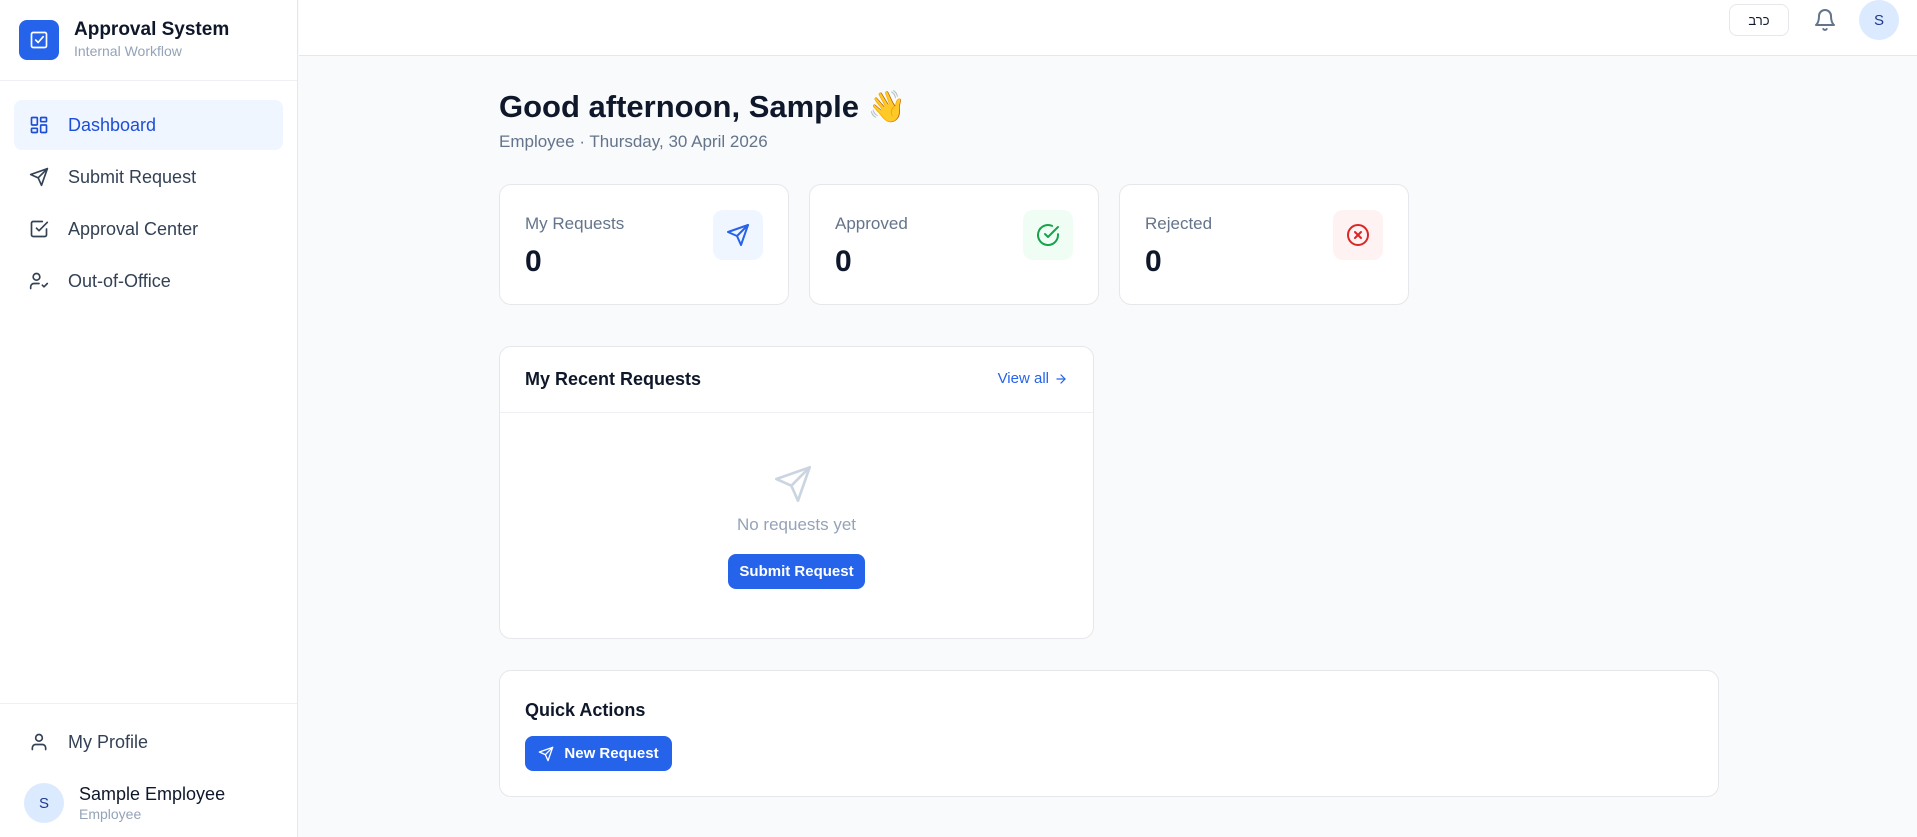 The width and height of the screenshot is (1917, 837). Describe the element at coordinates (1048, 235) in the screenshot. I see `check-circle-icon` at that location.